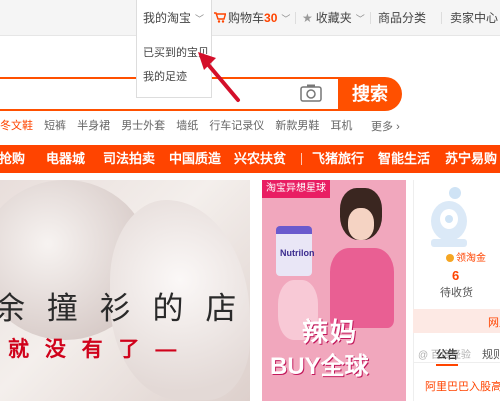 This screenshot has height=401, width=500. What do you see at coordinates (319, 366) in the screenshot?
I see `promo-subline: BUY全球` at bounding box center [319, 366].